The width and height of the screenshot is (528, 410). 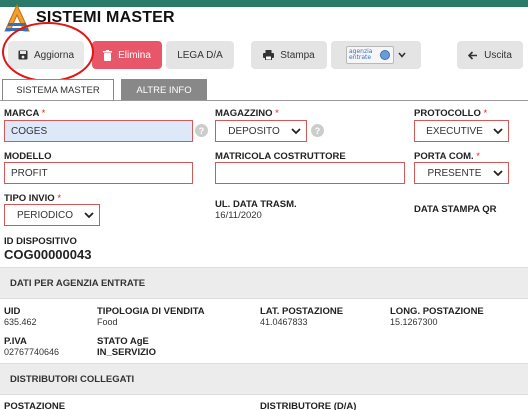 What do you see at coordinates (256, 204) in the screenshot?
I see `ul-data-trasm-label: UL. DATA TRASM.` at bounding box center [256, 204].